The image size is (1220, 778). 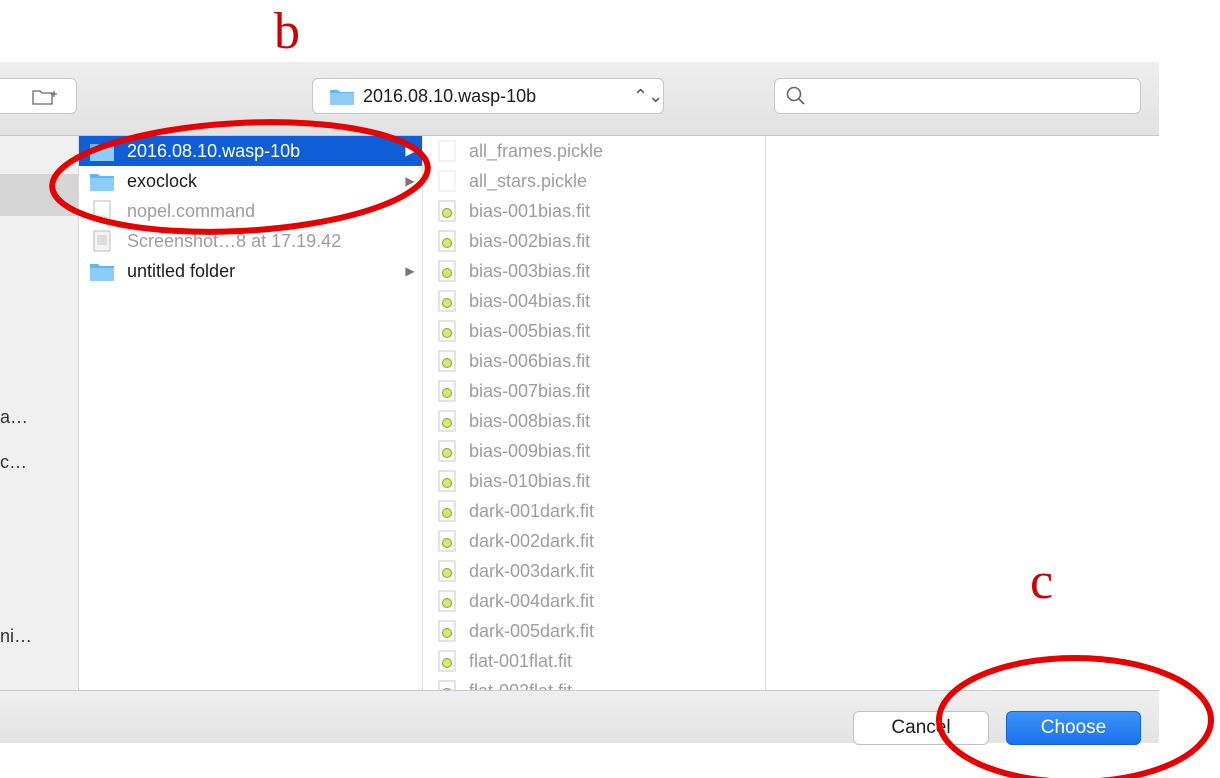 I want to click on file-list-item: all_frames.pickle, so click(x=594, y=151).